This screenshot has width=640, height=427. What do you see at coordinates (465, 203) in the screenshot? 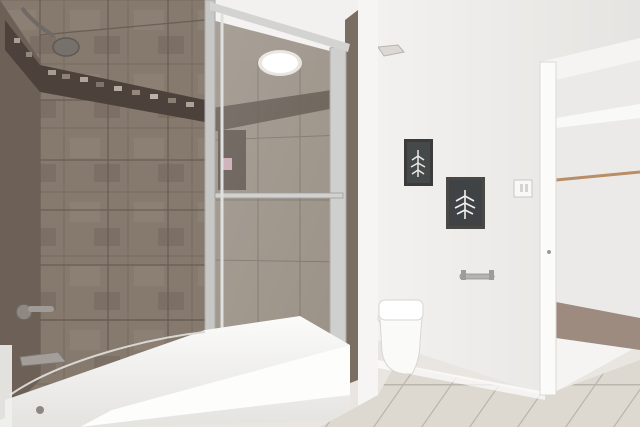
I see `framed-leaf-art` at bounding box center [465, 203].